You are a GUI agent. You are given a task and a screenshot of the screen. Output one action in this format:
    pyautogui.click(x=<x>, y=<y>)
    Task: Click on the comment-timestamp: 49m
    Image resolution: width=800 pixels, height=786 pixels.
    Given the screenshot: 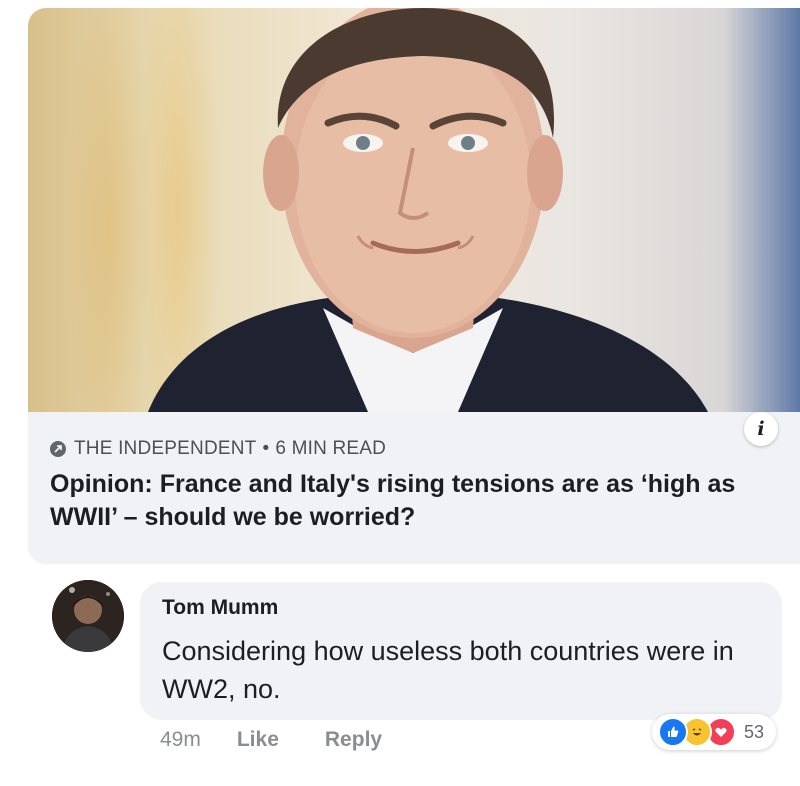 What is the action you would take?
    pyautogui.click(x=180, y=740)
    